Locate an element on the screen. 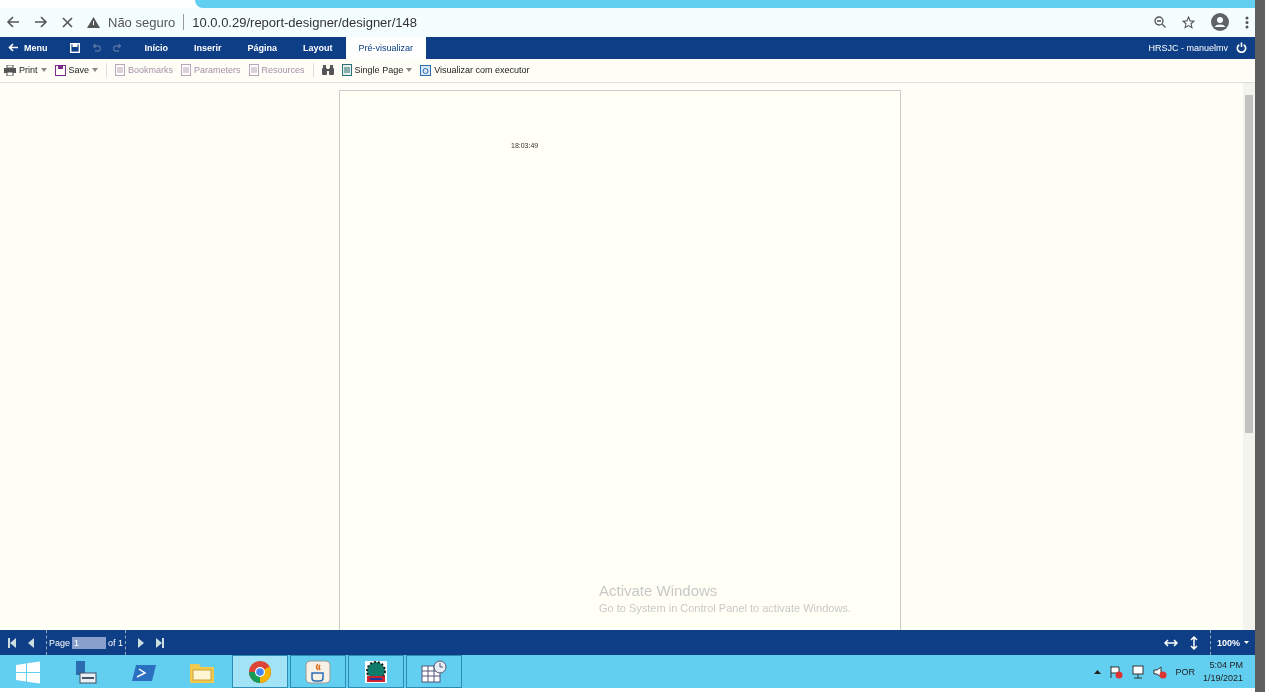 This screenshot has width=1265, height=692. back-icon is located at coordinates (13, 22).